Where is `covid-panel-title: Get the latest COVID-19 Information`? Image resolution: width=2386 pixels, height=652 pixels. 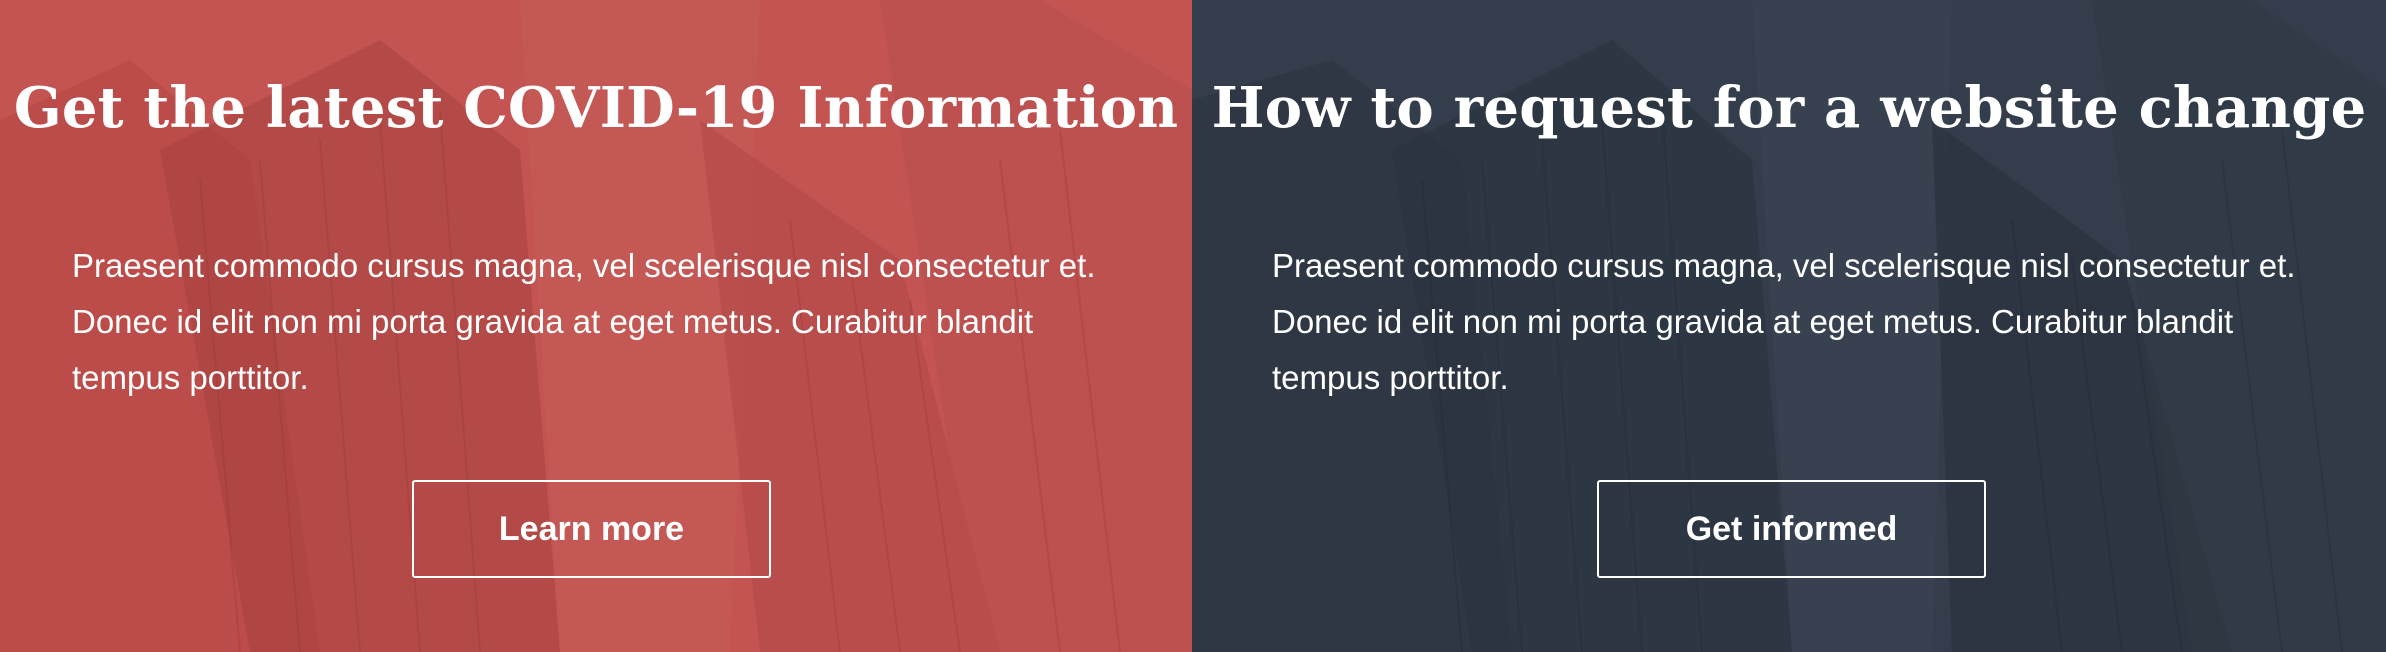 covid-panel-title: Get the latest COVID-19 Information is located at coordinates (596, 108).